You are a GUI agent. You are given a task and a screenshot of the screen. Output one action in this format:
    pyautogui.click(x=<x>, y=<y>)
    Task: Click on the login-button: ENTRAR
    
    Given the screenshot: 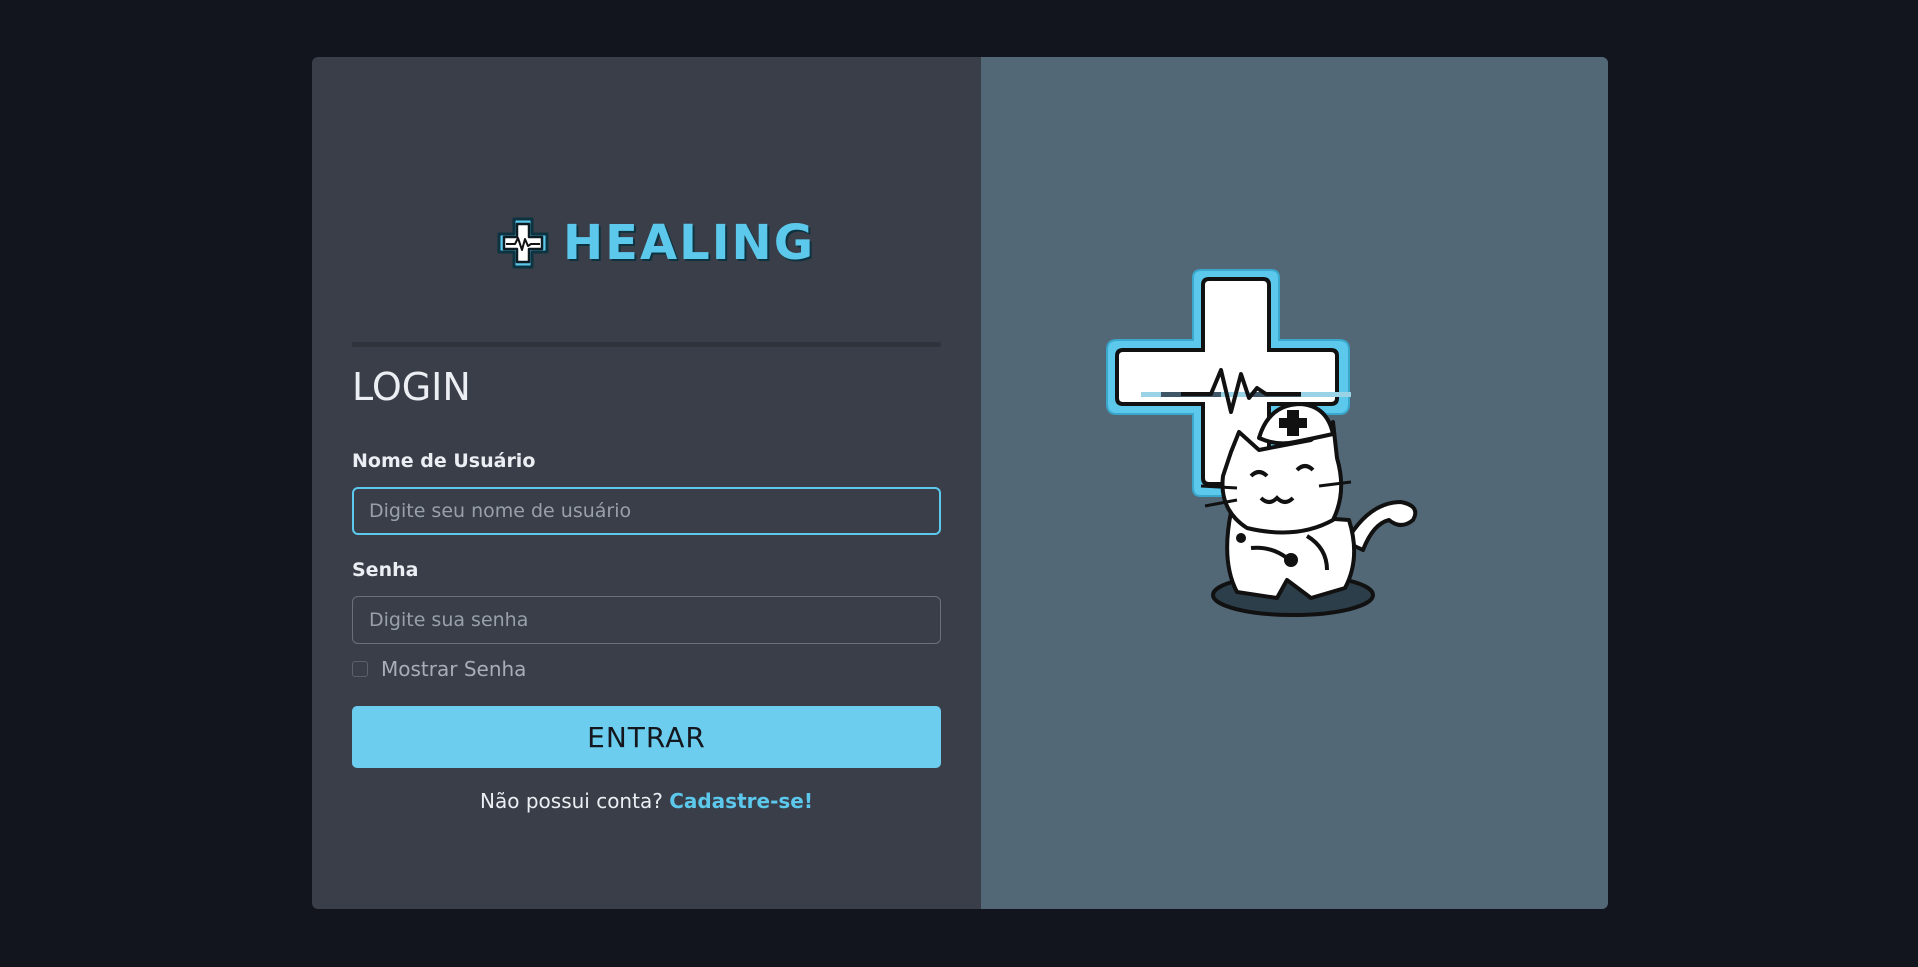 What is the action you would take?
    pyautogui.click(x=646, y=737)
    